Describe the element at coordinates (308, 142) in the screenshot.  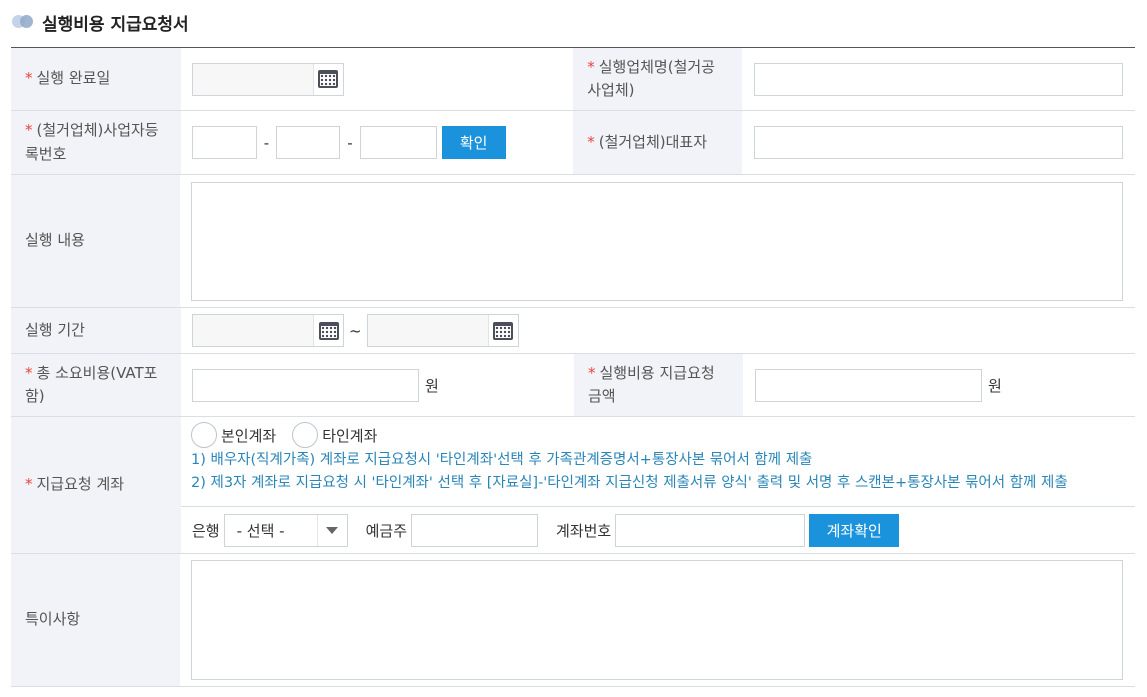
I see `business-number-part2` at that location.